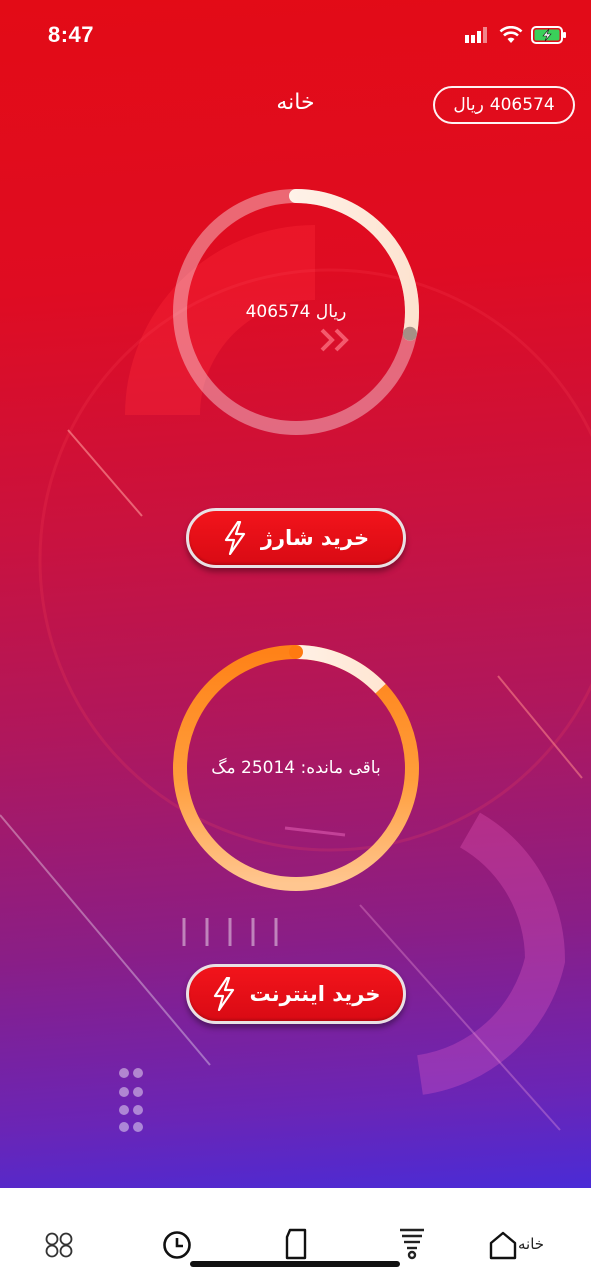  What do you see at coordinates (468, 105) in the screenshot?
I see `balance-unit: ریال` at bounding box center [468, 105].